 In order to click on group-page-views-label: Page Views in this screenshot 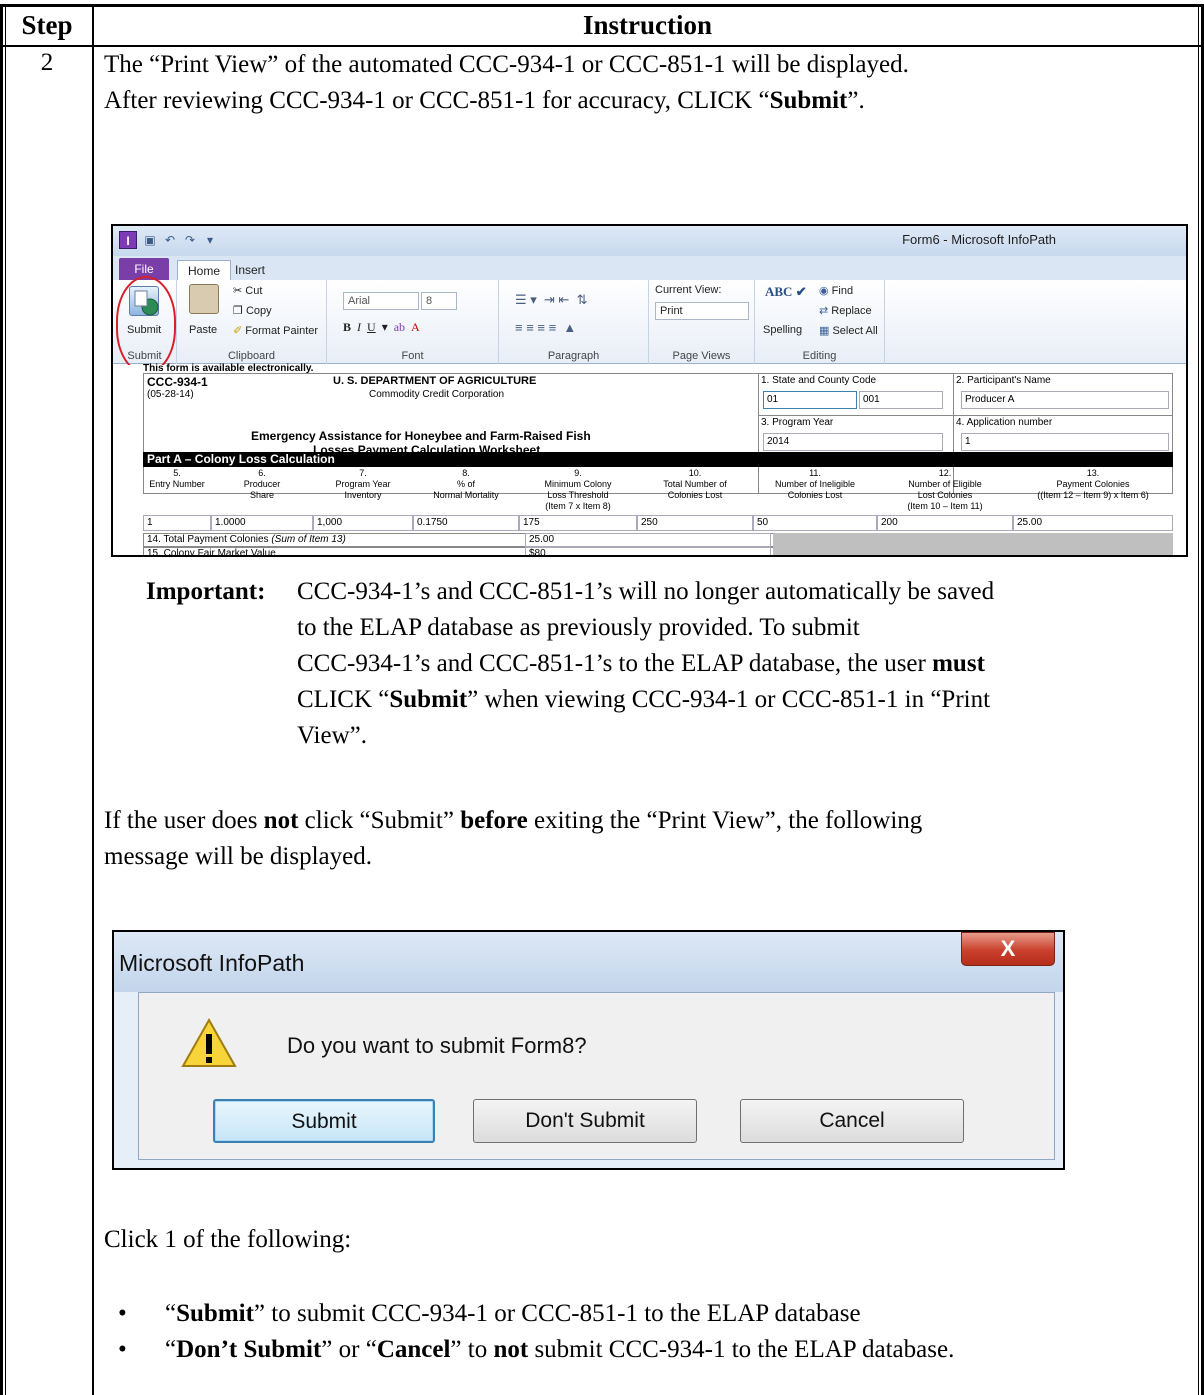, I will do `click(701, 356)`.